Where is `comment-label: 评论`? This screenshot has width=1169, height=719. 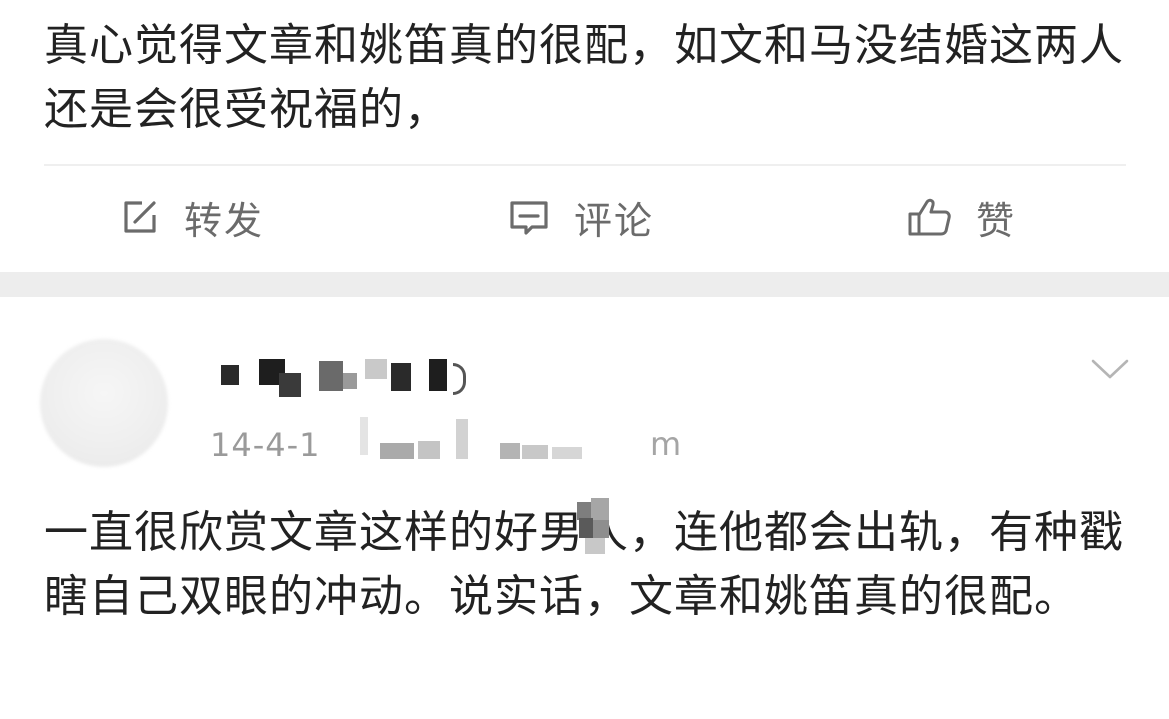
comment-label: 评论 is located at coordinates (614, 220).